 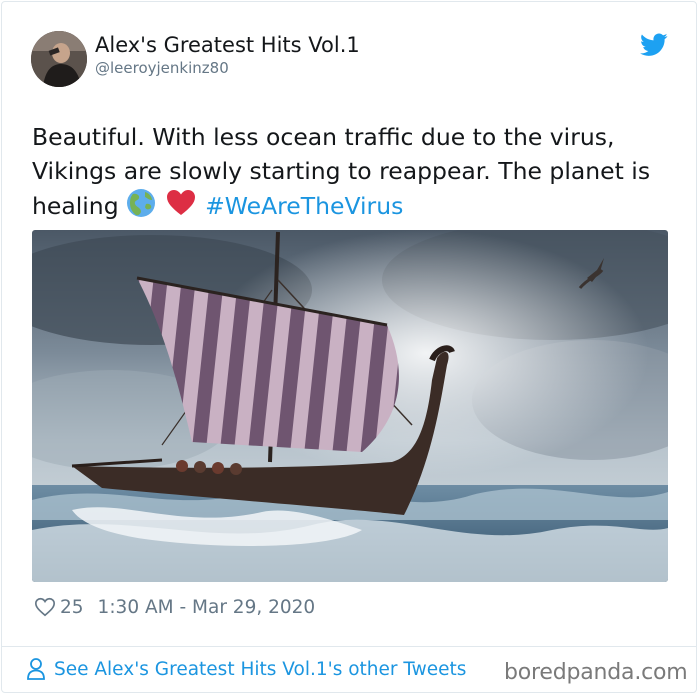 I want to click on tweet-timestamp: 1:30 AM - Mar 29, 2020, so click(x=207, y=607).